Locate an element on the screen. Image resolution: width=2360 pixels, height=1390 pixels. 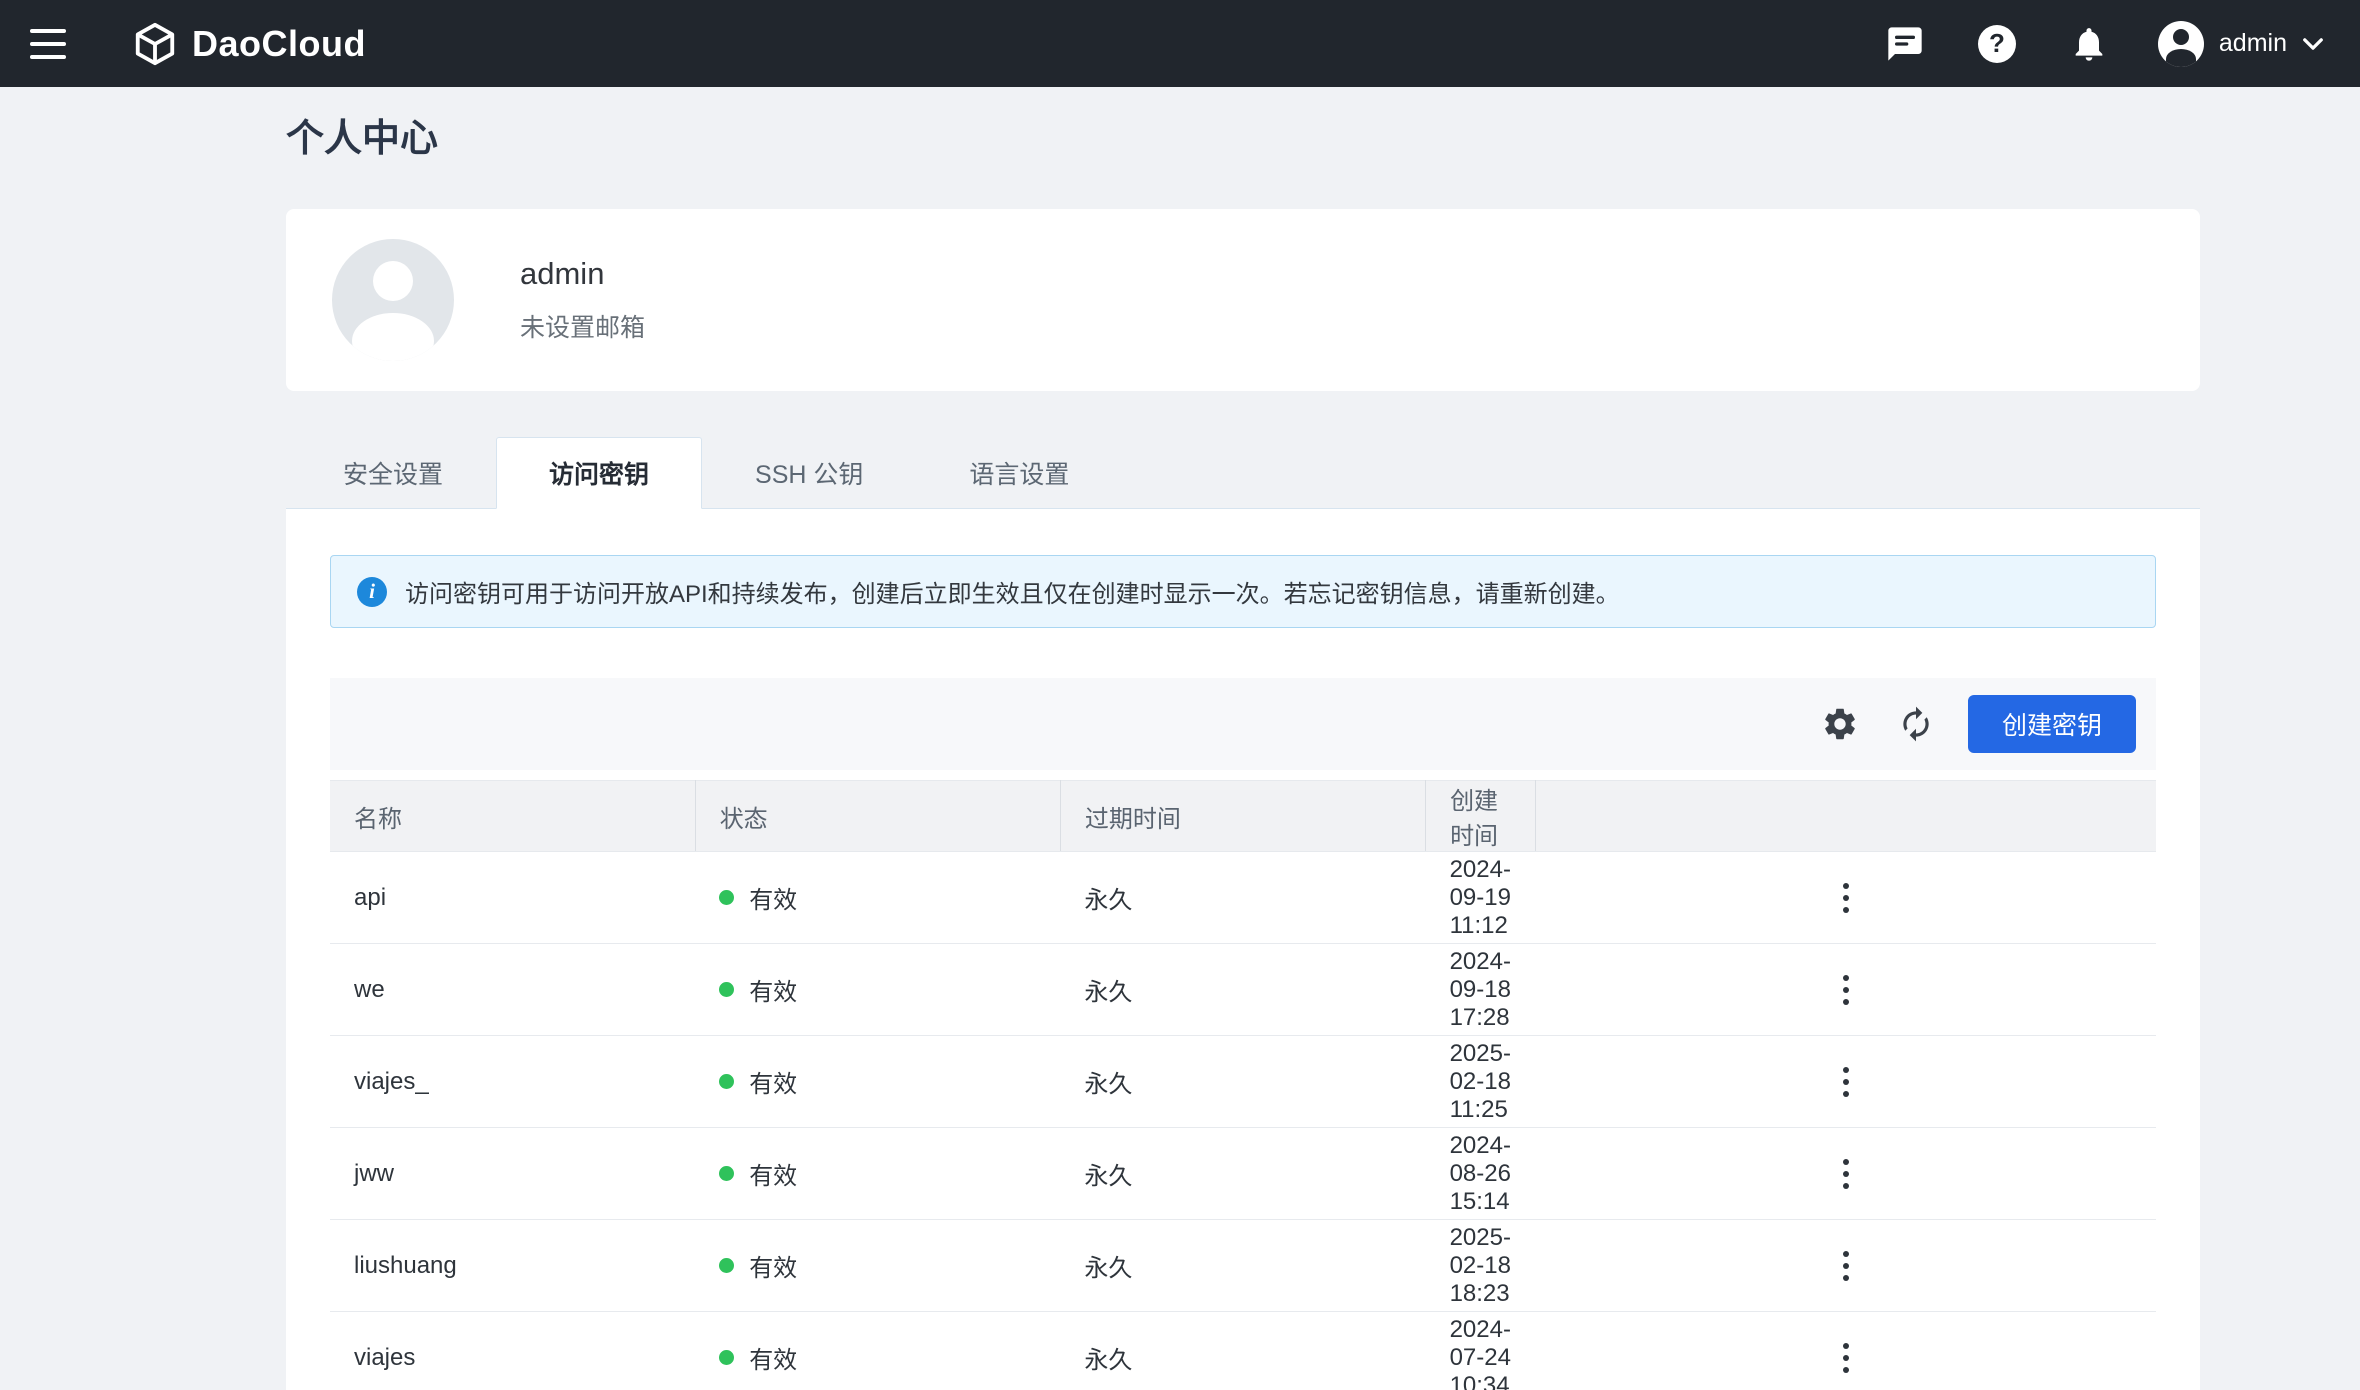
profile-tab: SSH 公钥 is located at coordinates (809, 473).